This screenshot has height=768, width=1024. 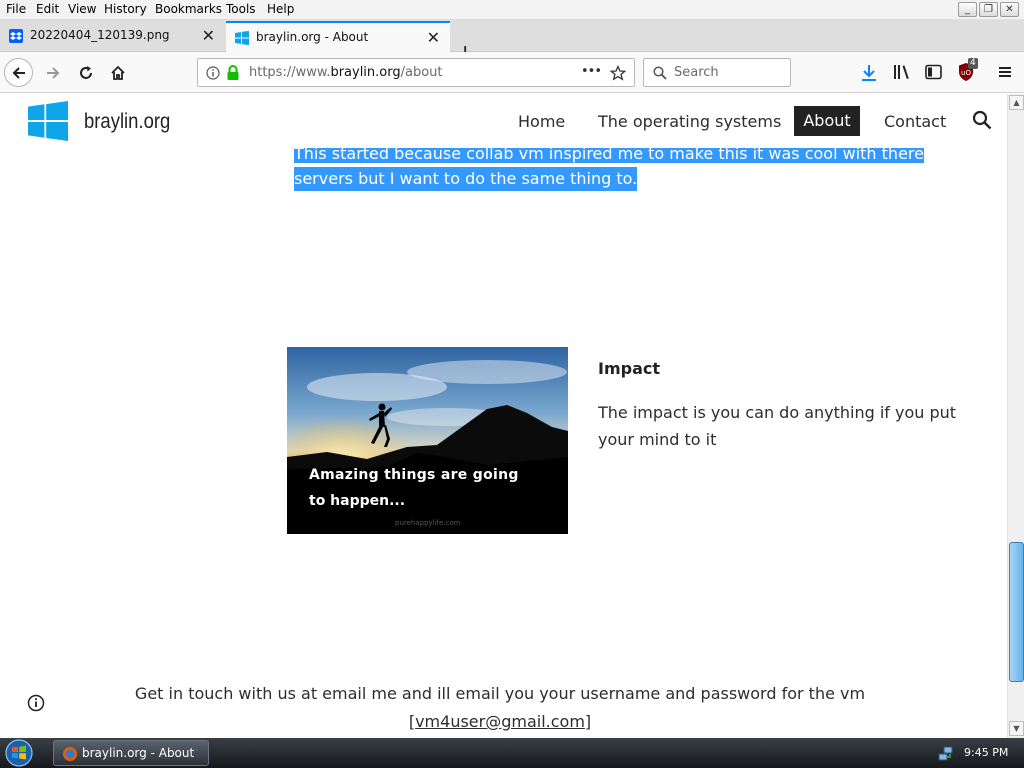 What do you see at coordinates (967, 9) in the screenshot?
I see `minimize-button: _` at bounding box center [967, 9].